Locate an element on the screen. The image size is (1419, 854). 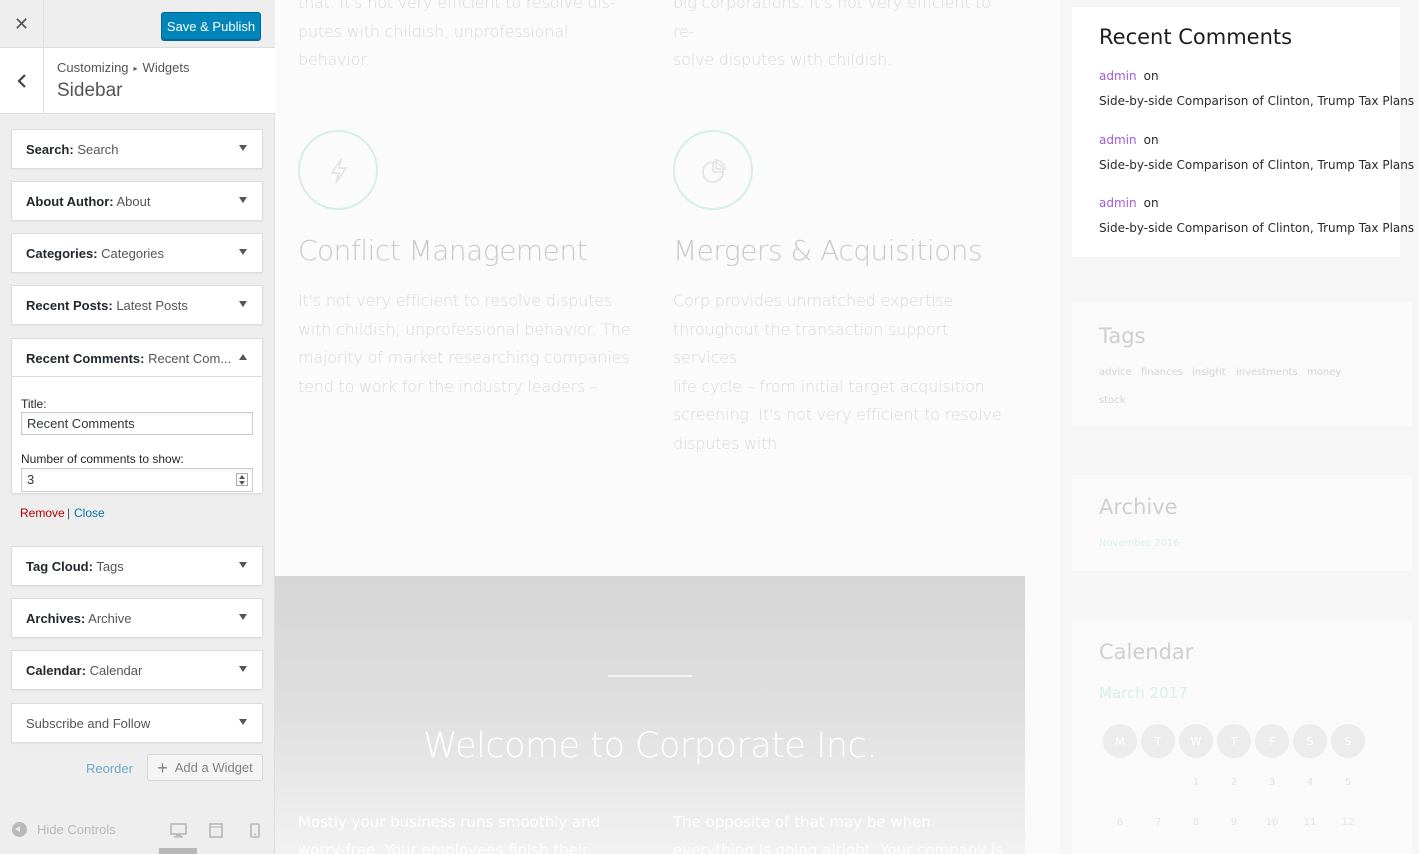
widget-title: Tags is located at coordinates (110, 566).